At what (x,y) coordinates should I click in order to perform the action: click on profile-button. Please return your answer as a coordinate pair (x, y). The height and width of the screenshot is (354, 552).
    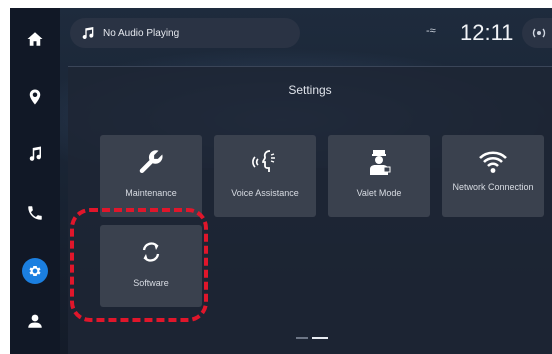
    Looking at the image, I should click on (35, 321).